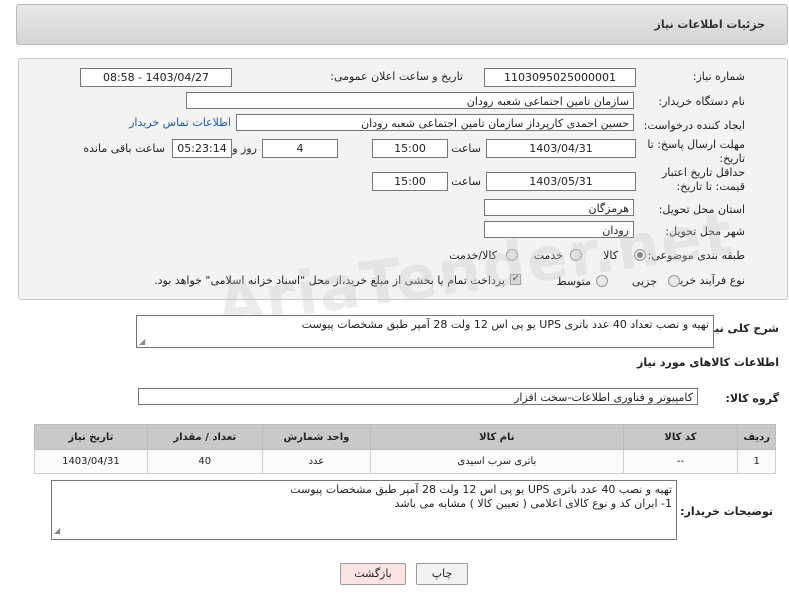  I want to click on col-header-name: نام کالا, so click(497, 437).